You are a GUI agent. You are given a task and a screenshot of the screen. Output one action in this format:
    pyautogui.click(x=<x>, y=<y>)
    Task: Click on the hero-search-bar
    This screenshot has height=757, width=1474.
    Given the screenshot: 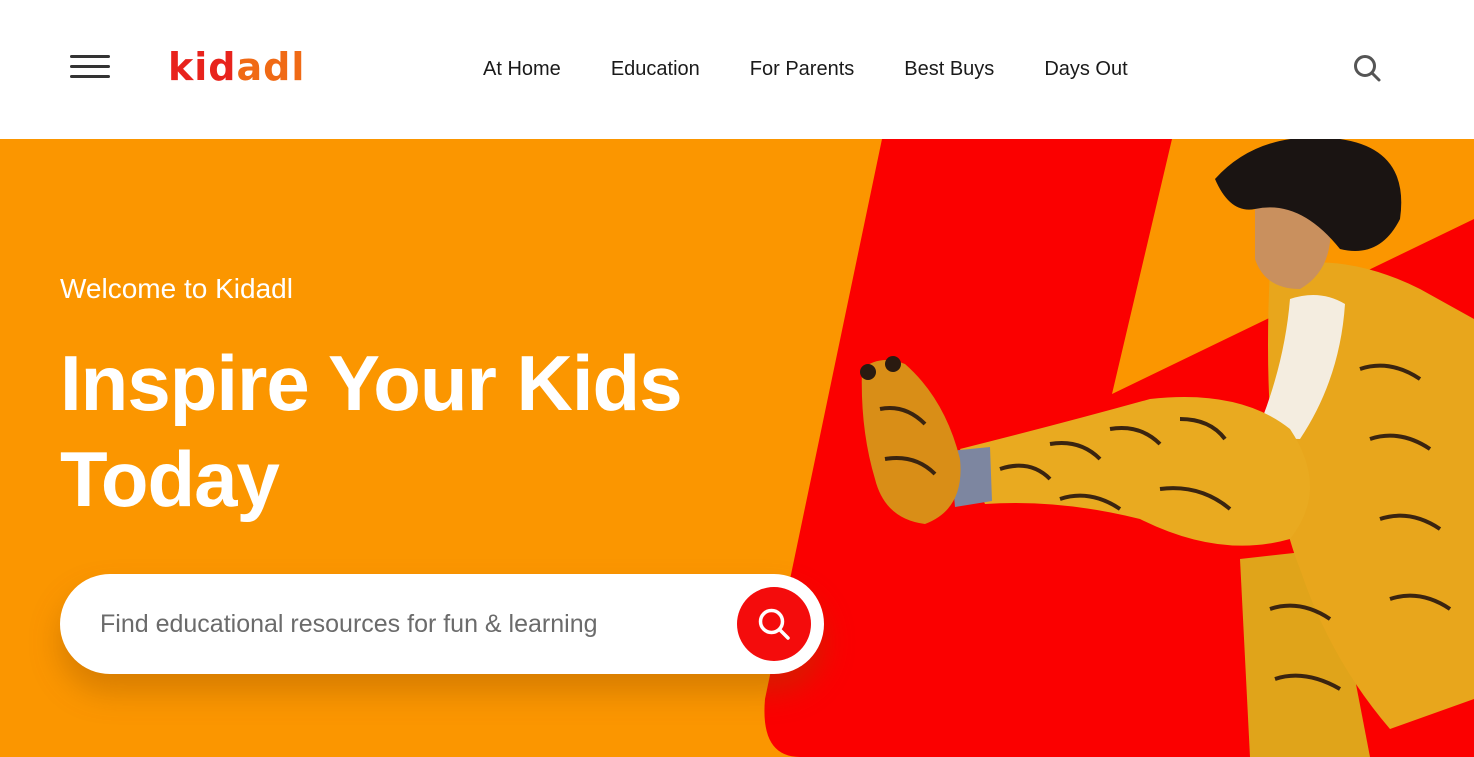 What is the action you would take?
    pyautogui.click(x=442, y=624)
    